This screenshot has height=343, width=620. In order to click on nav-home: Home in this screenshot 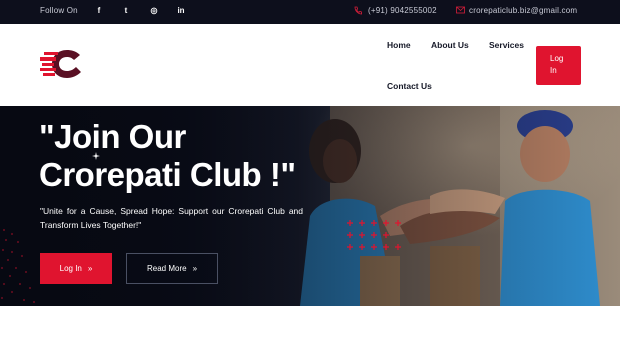, I will do `click(399, 45)`.